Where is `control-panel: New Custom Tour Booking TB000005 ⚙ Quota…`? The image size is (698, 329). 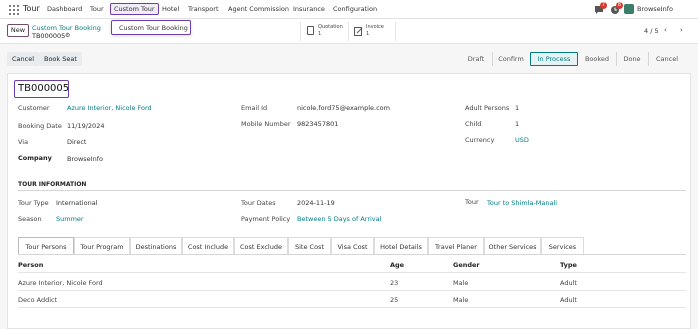
control-panel: New Custom Tour Booking TB000005 ⚙ Quota… is located at coordinates (349, 31).